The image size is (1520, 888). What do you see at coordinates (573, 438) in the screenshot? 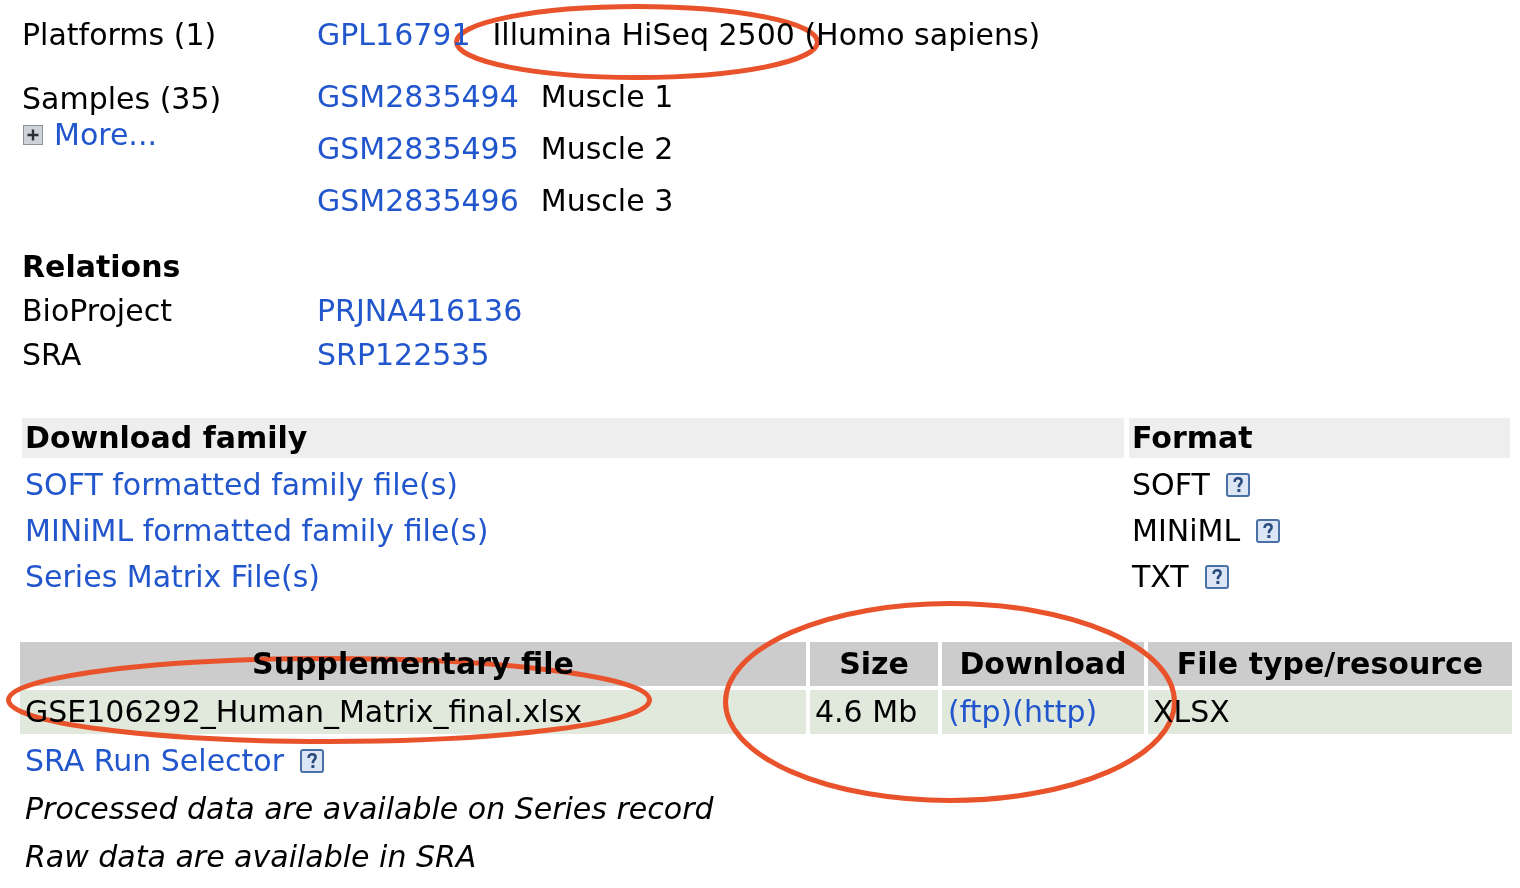
I see `column-header: Download family` at bounding box center [573, 438].